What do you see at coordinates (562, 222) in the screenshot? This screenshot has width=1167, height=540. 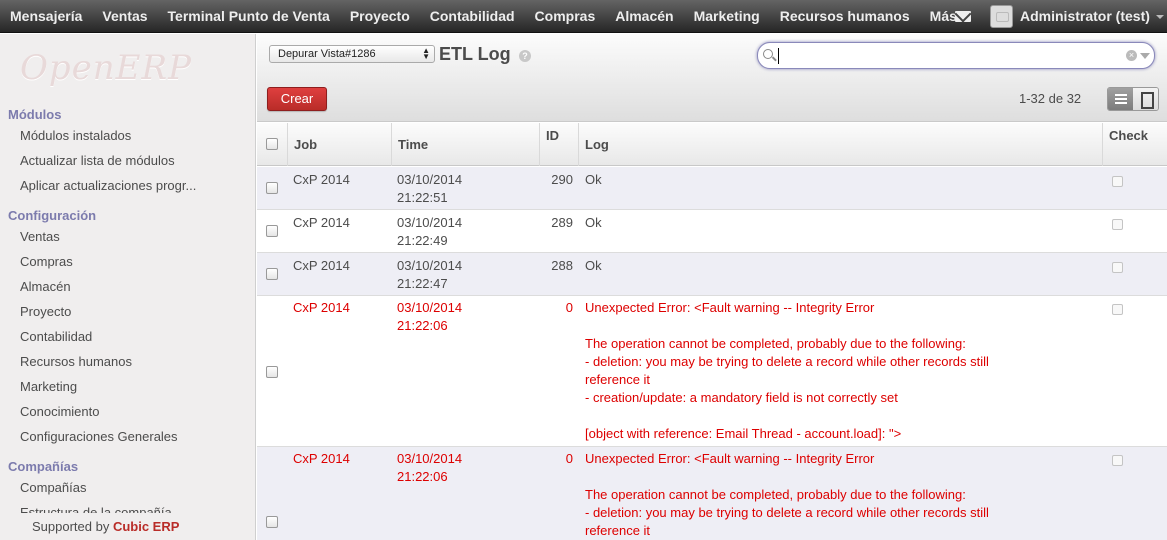 I see `cell-id: 289` at bounding box center [562, 222].